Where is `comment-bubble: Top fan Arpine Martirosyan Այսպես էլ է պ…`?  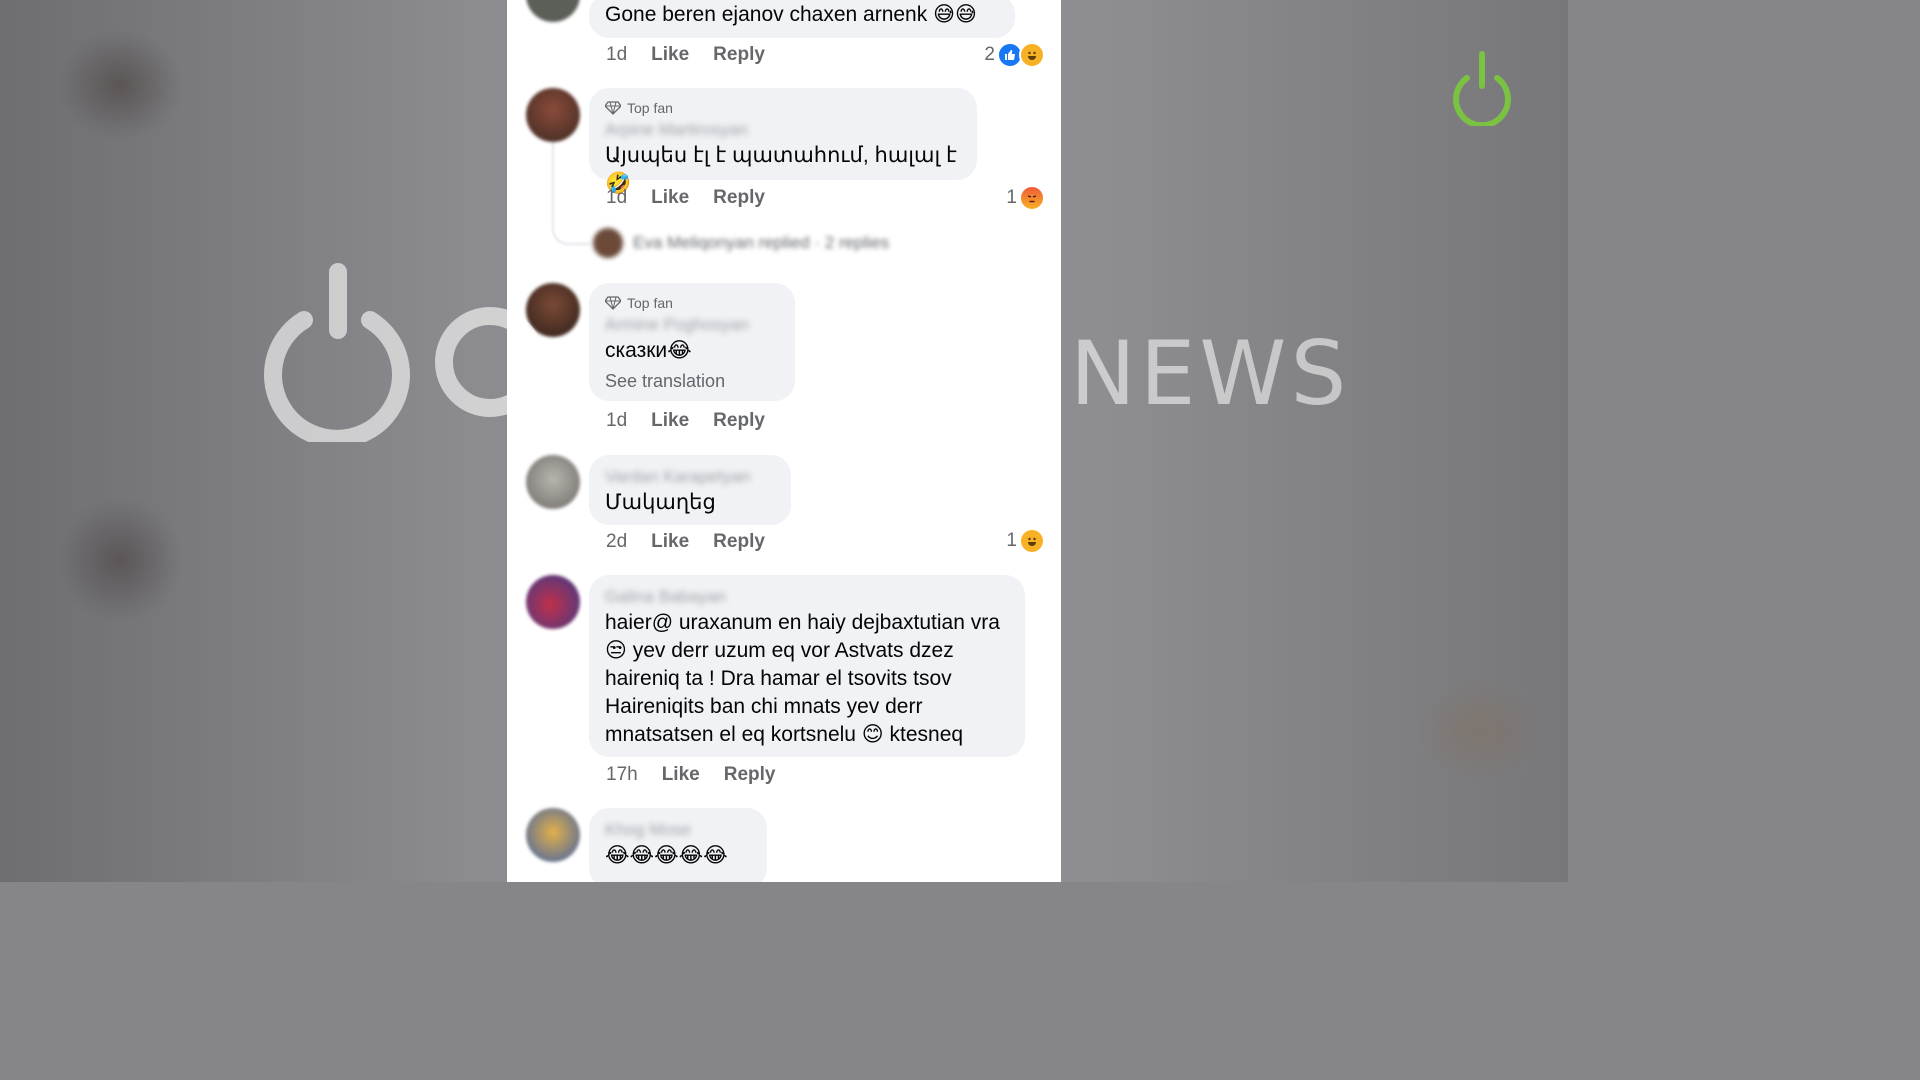
comment-bubble: Top fan Arpine Martirosyan Այսպես էլ է պ… is located at coordinates (783, 141).